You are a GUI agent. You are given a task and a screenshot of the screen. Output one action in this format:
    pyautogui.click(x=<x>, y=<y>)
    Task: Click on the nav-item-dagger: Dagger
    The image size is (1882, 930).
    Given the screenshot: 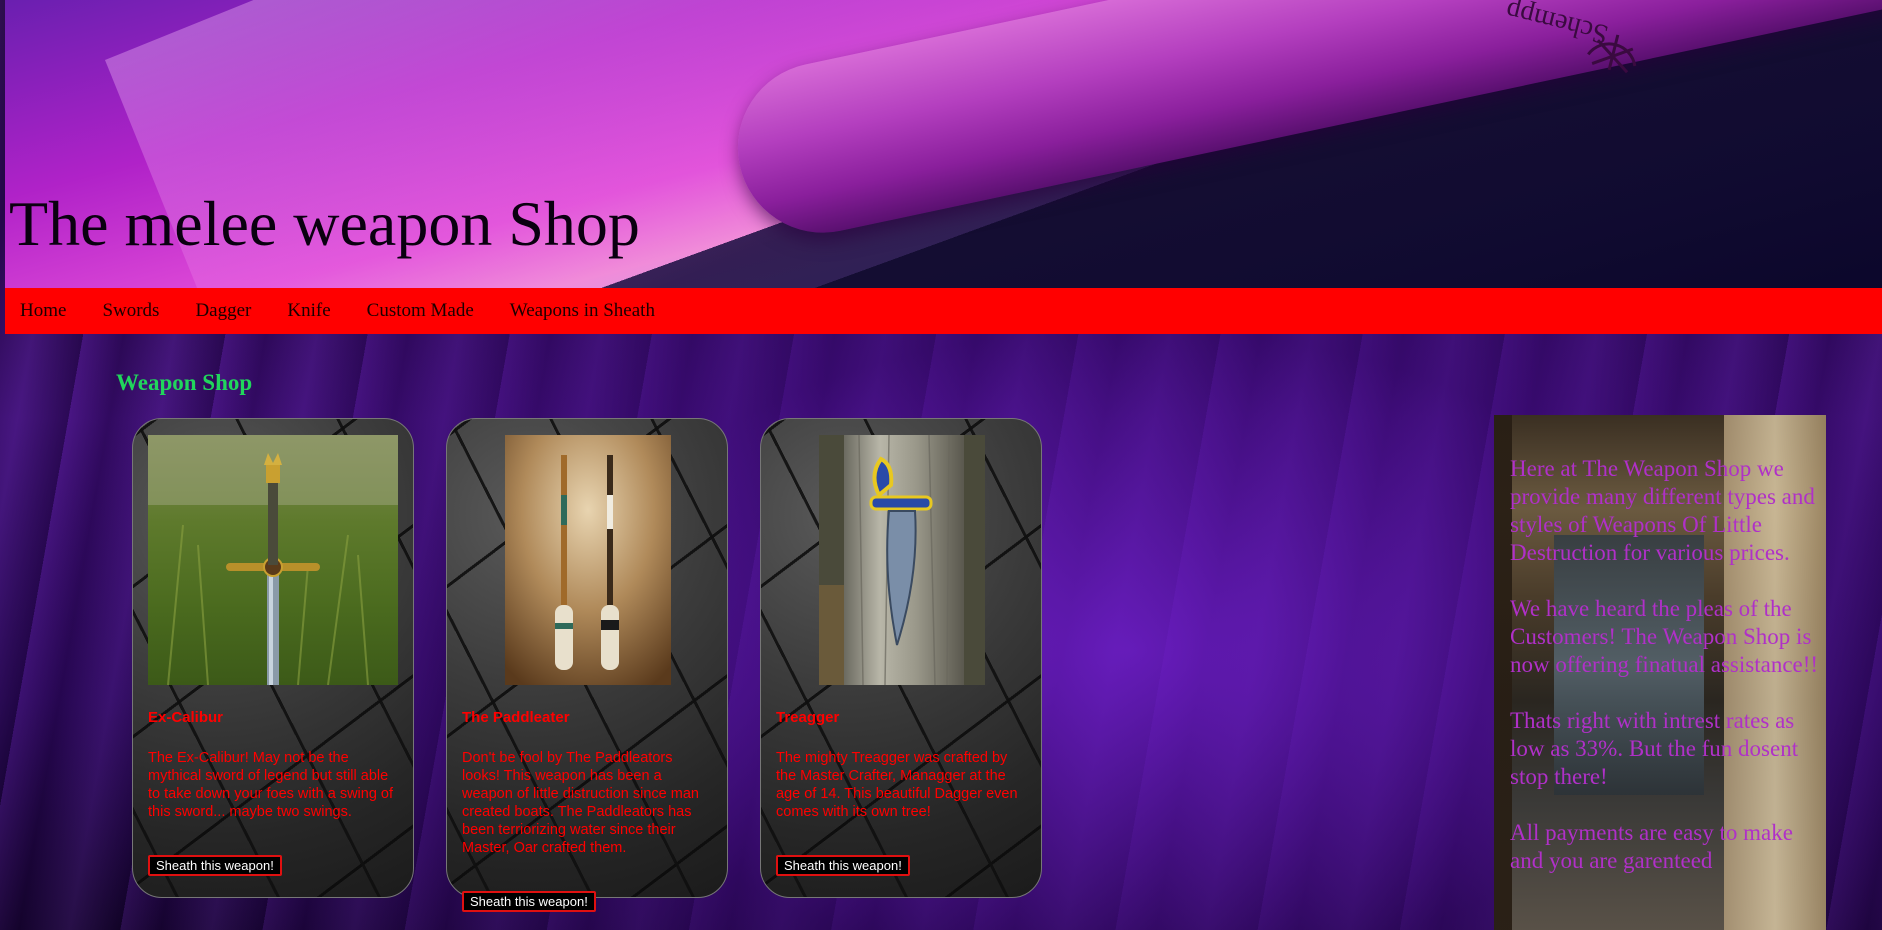 What is the action you would take?
    pyautogui.click(x=223, y=311)
    